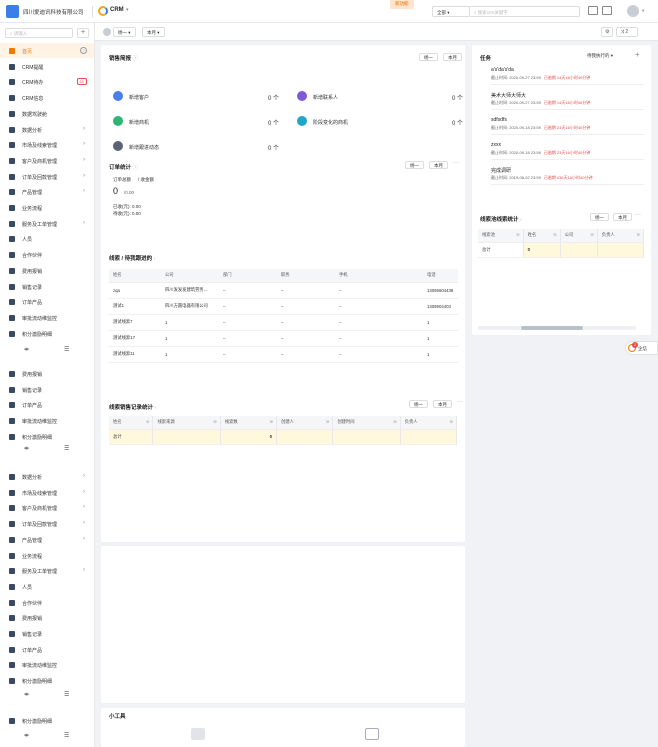 This screenshot has height=747, width=658. I want to click on table-cell: 测试线索17, so click(135, 338).